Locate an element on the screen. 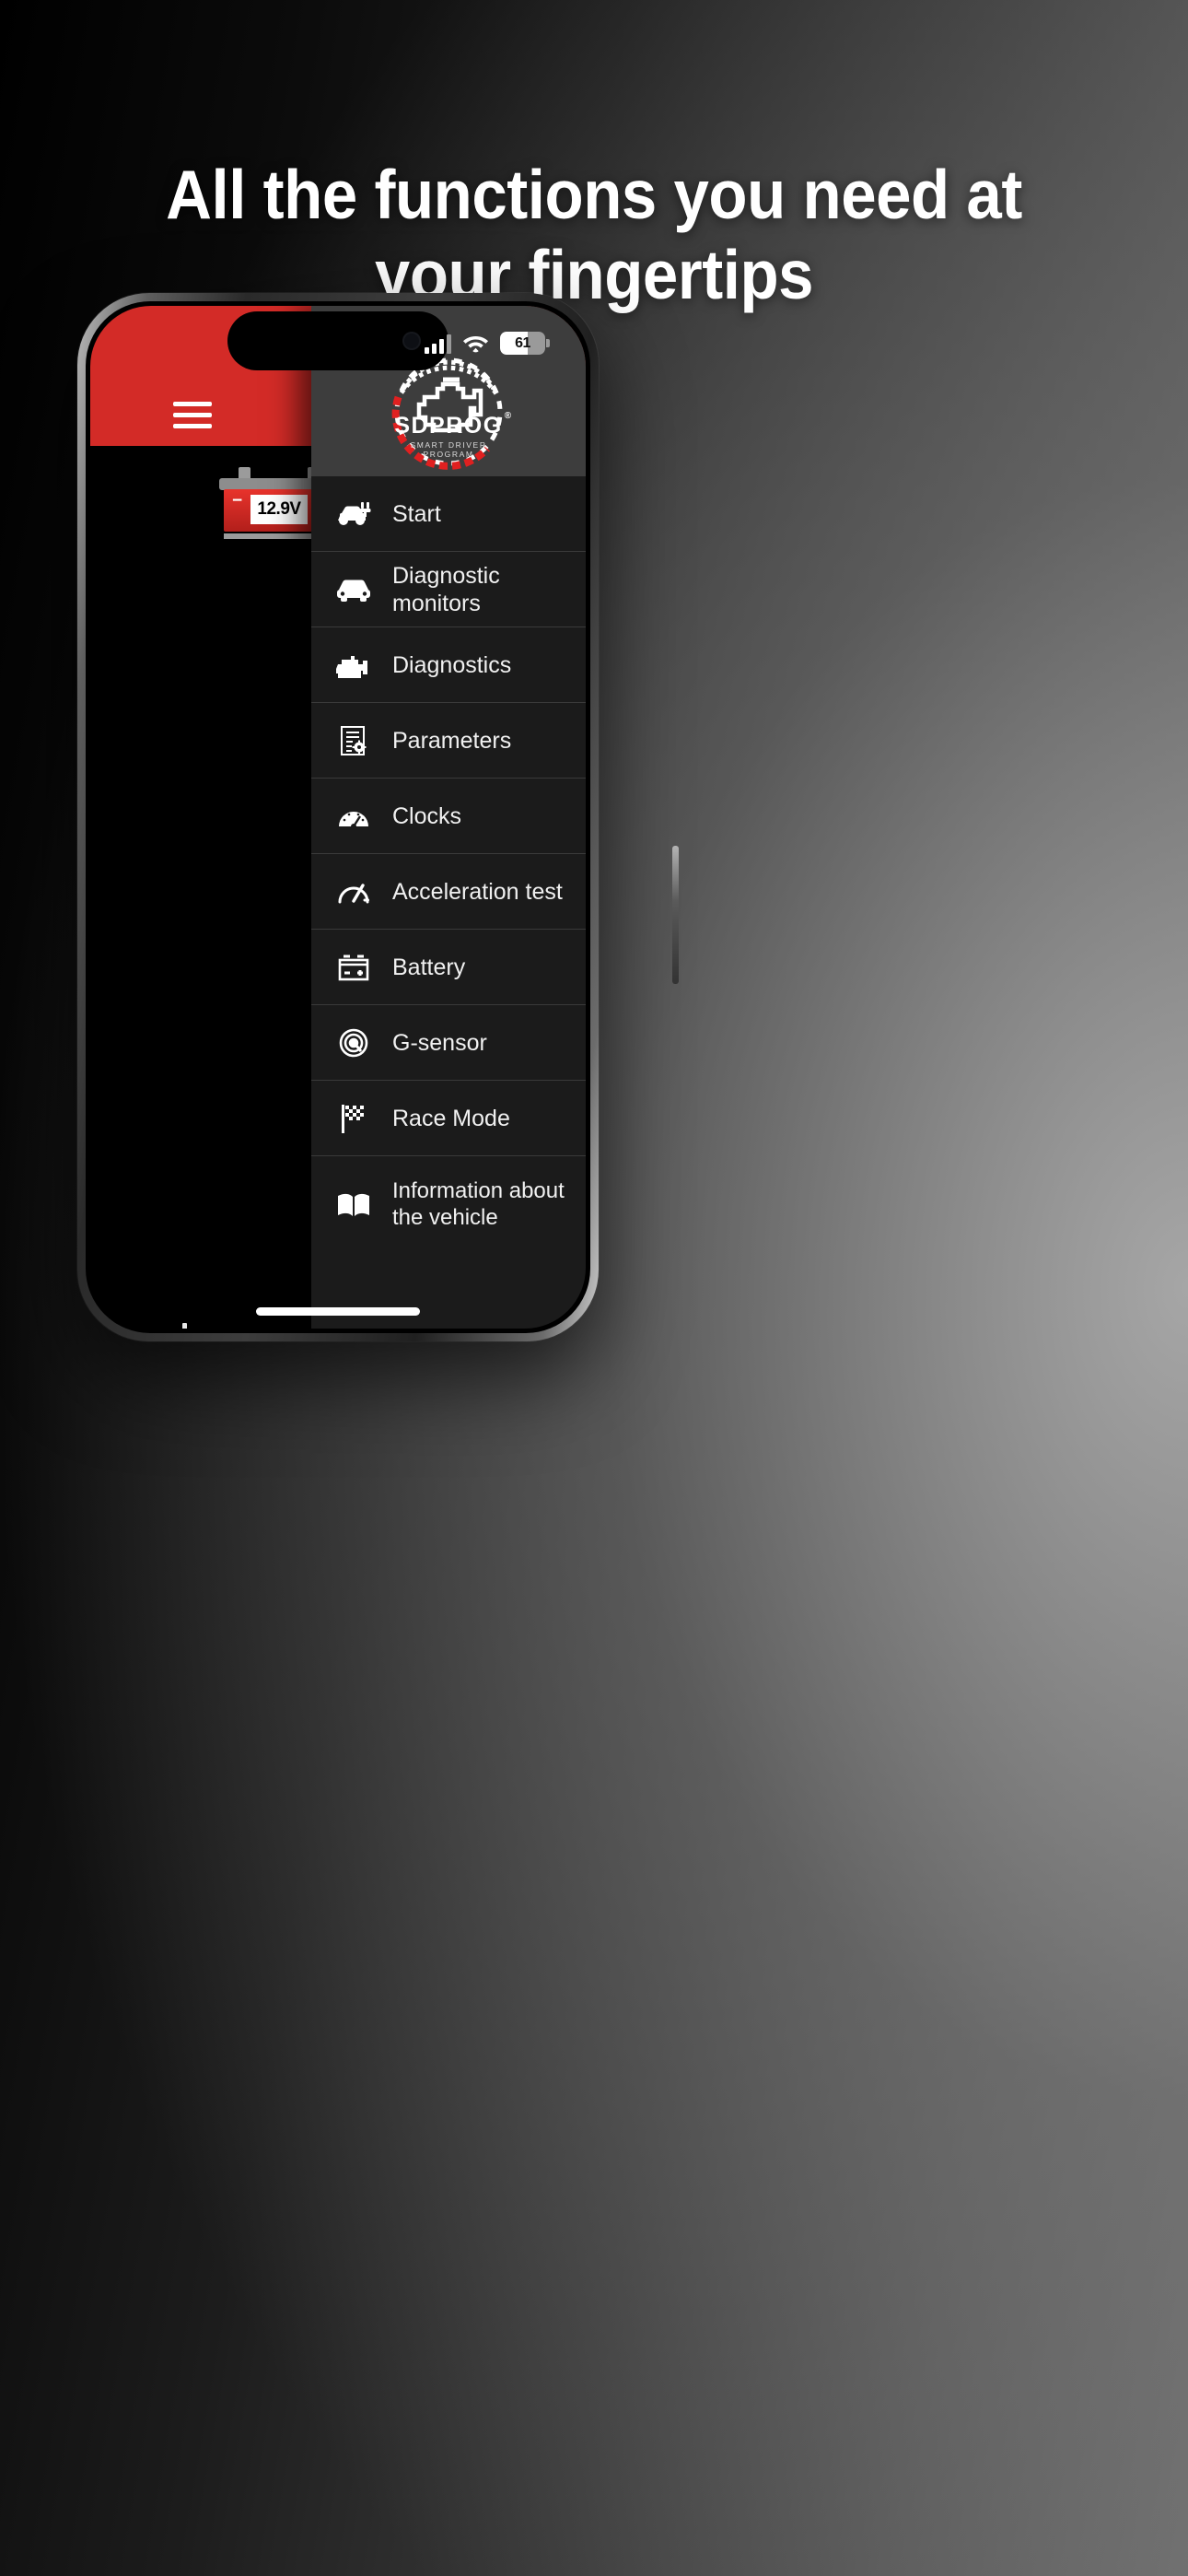 The height and width of the screenshot is (2576, 1188). battery-minus-label: − is located at coordinates (237, 500).